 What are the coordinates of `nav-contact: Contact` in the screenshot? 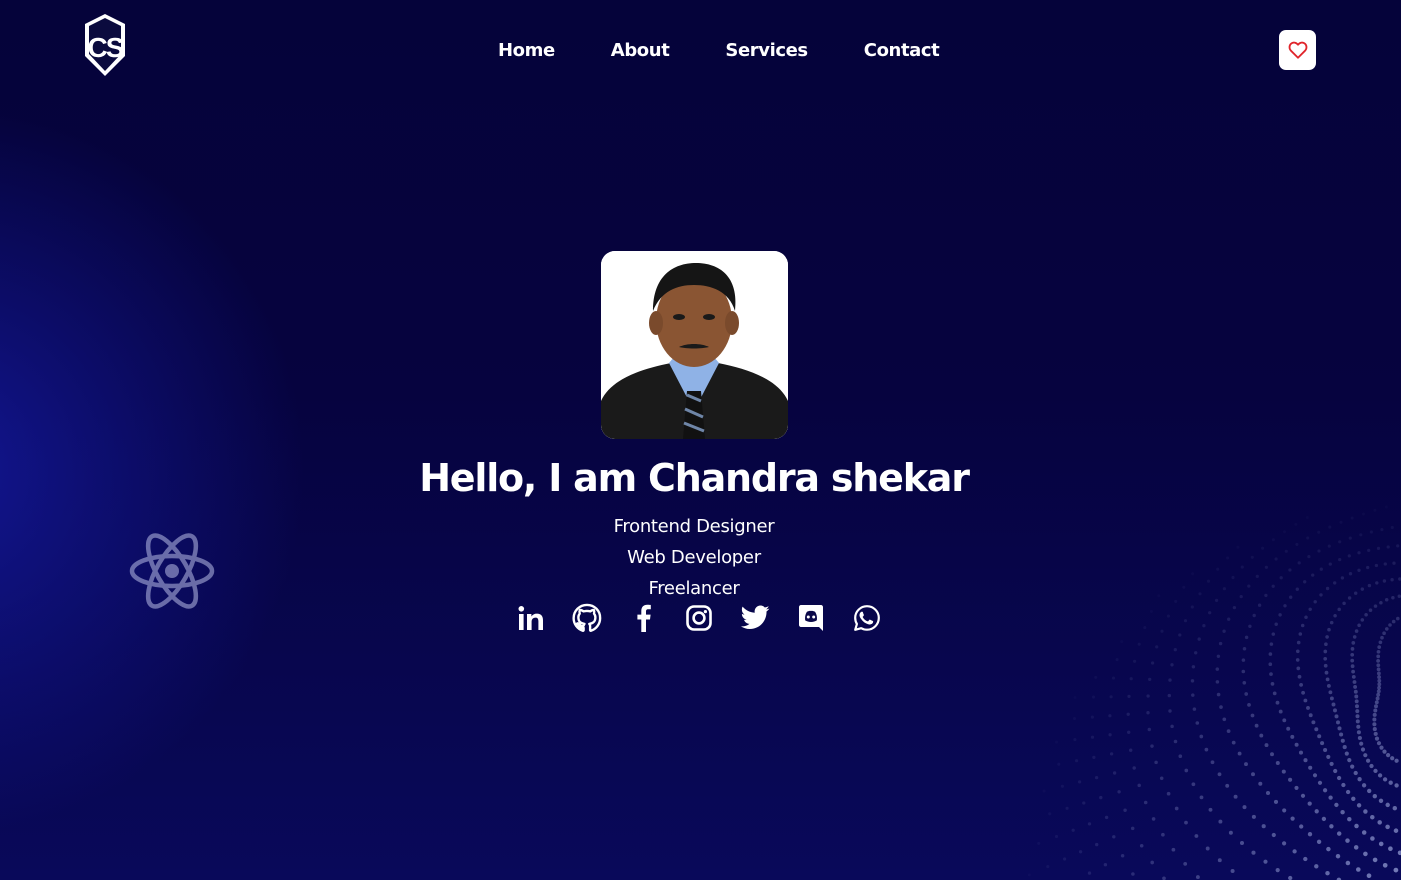 It's located at (902, 51).